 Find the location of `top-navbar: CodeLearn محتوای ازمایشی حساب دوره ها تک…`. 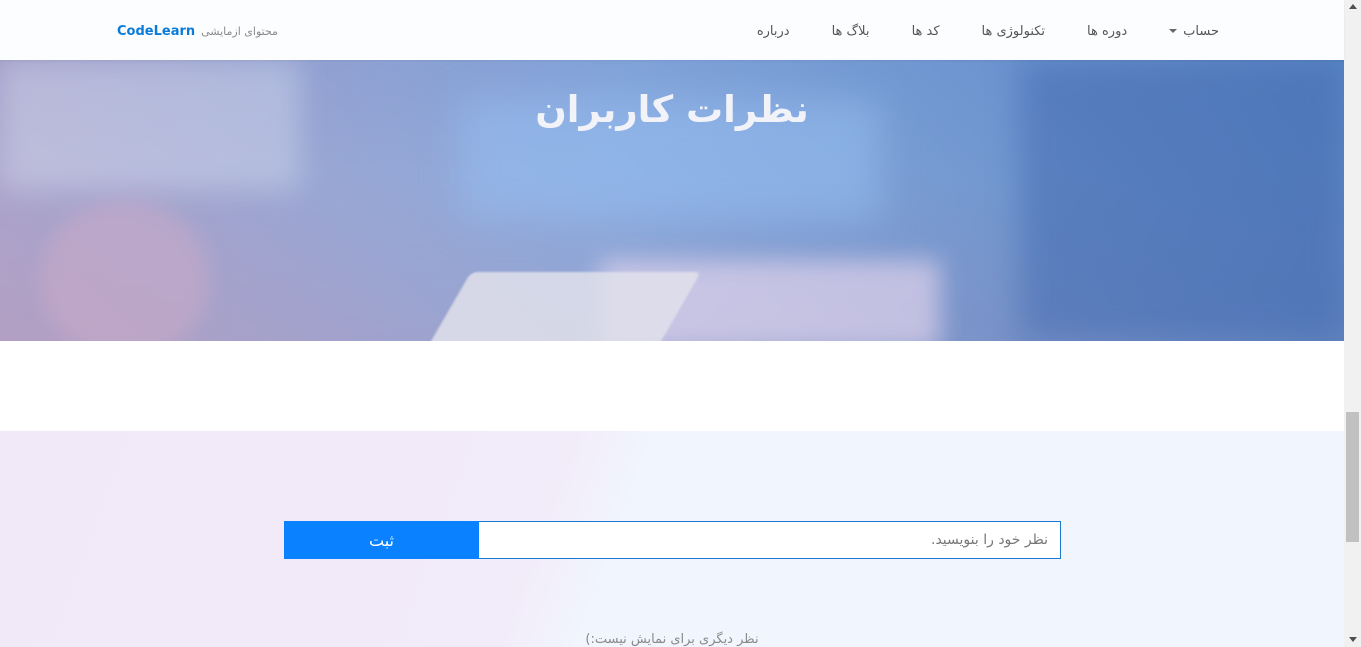

top-navbar: CodeLearn محتوای ازمایشی حساب دوره ها تک… is located at coordinates (672, 30).